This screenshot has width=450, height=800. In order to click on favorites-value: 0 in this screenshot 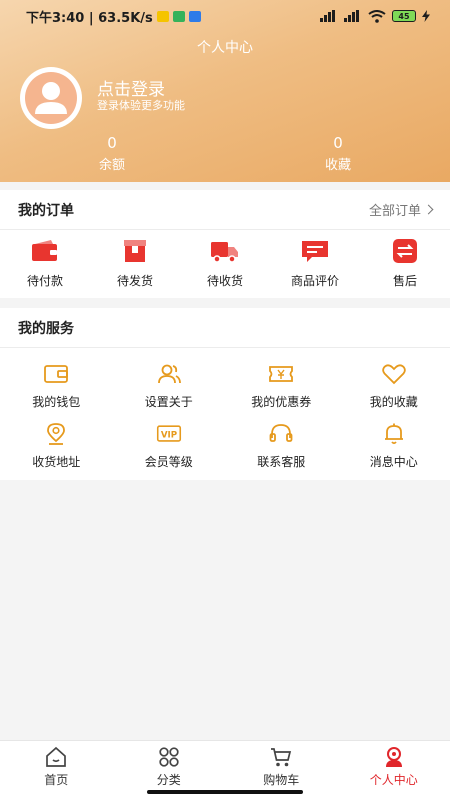, I will do `click(338, 143)`.